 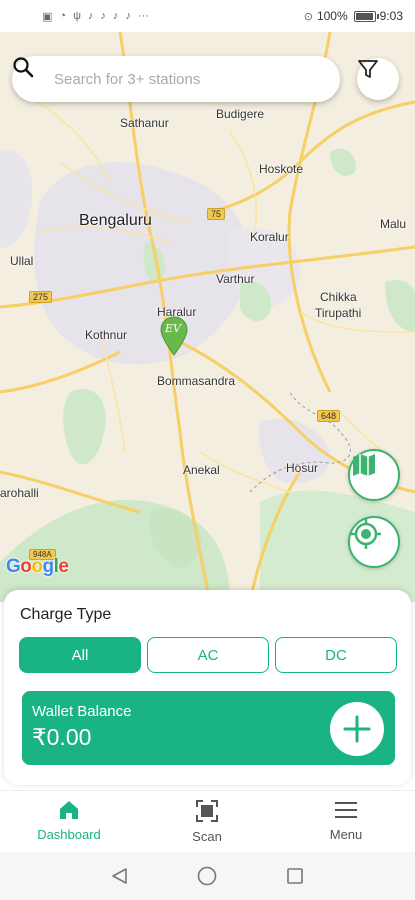 I want to click on filter-button, so click(x=378, y=79).